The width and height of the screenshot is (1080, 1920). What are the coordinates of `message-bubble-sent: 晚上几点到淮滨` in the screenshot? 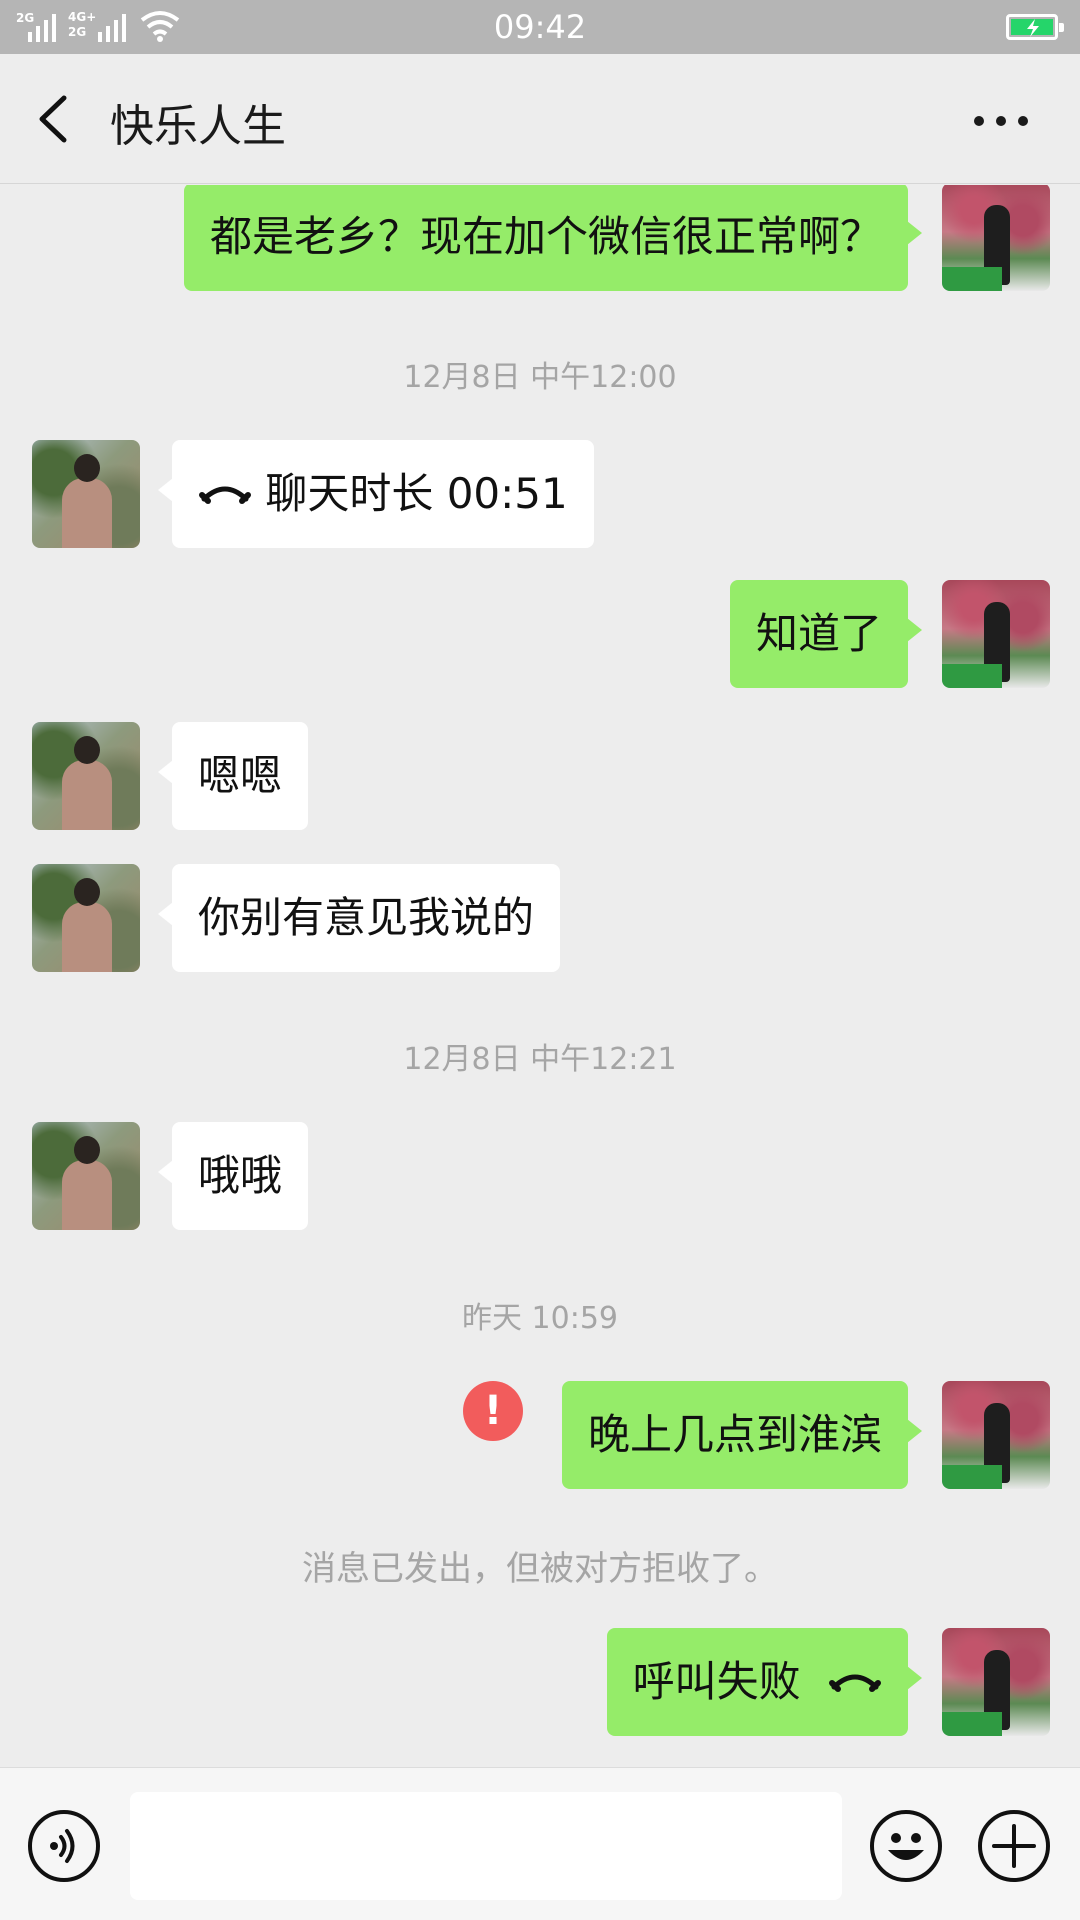 It's located at (742, 1435).